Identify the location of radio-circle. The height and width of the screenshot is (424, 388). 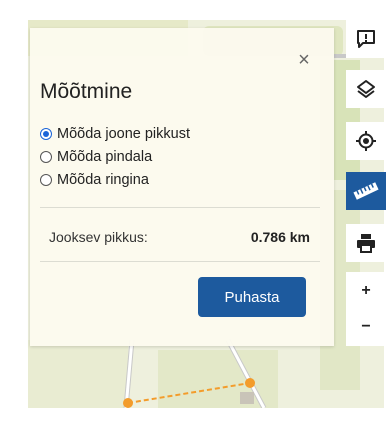
(46, 180).